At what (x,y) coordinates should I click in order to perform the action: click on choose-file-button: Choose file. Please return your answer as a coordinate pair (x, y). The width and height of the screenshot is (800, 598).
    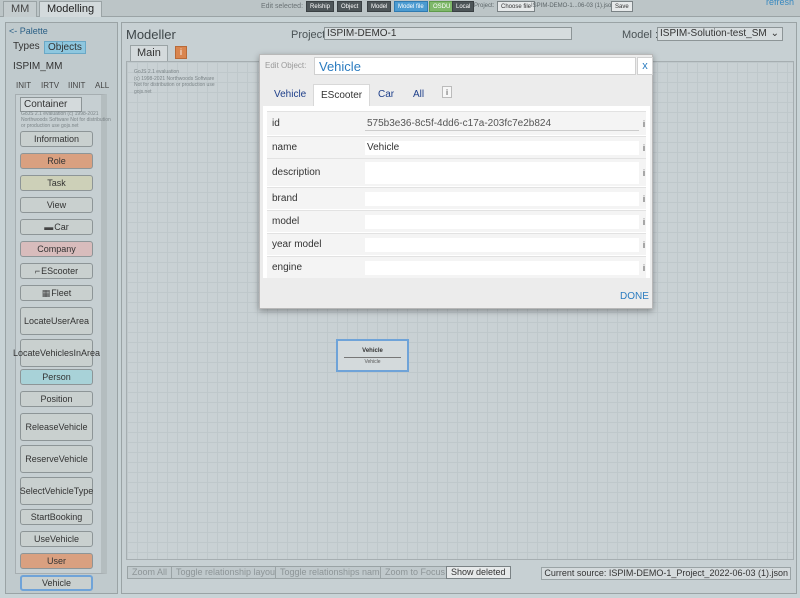
    Looking at the image, I should click on (516, 6).